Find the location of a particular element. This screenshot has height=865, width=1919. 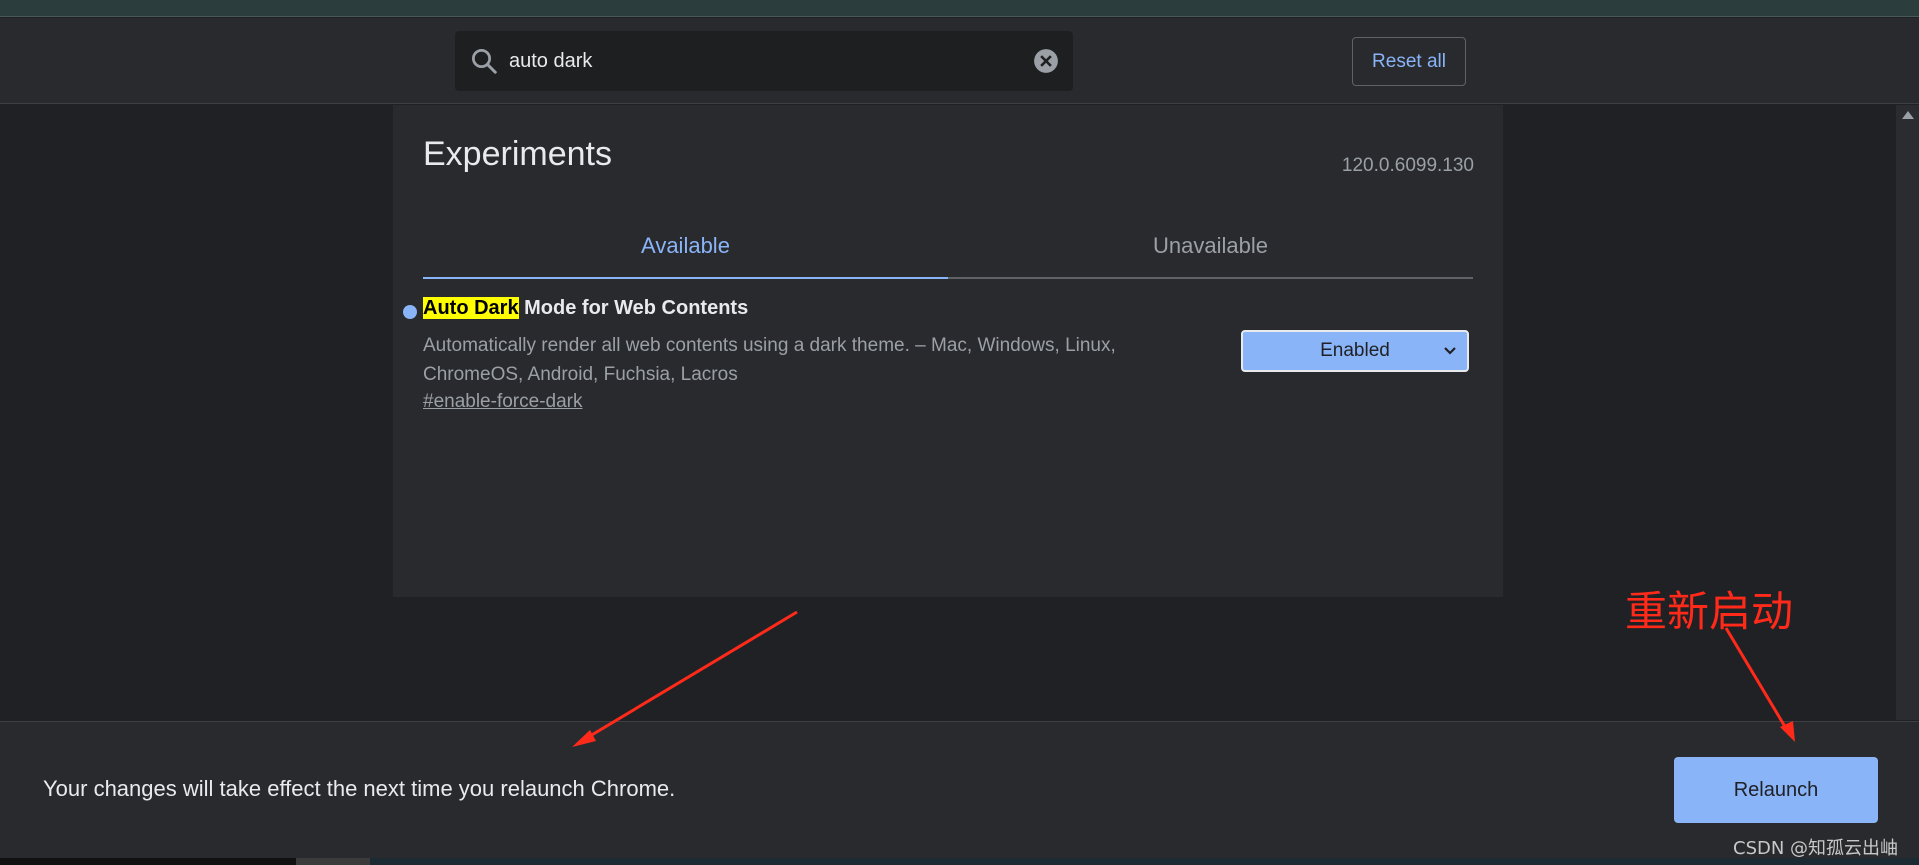

relaunch-button: Relaunch is located at coordinates (1776, 790).